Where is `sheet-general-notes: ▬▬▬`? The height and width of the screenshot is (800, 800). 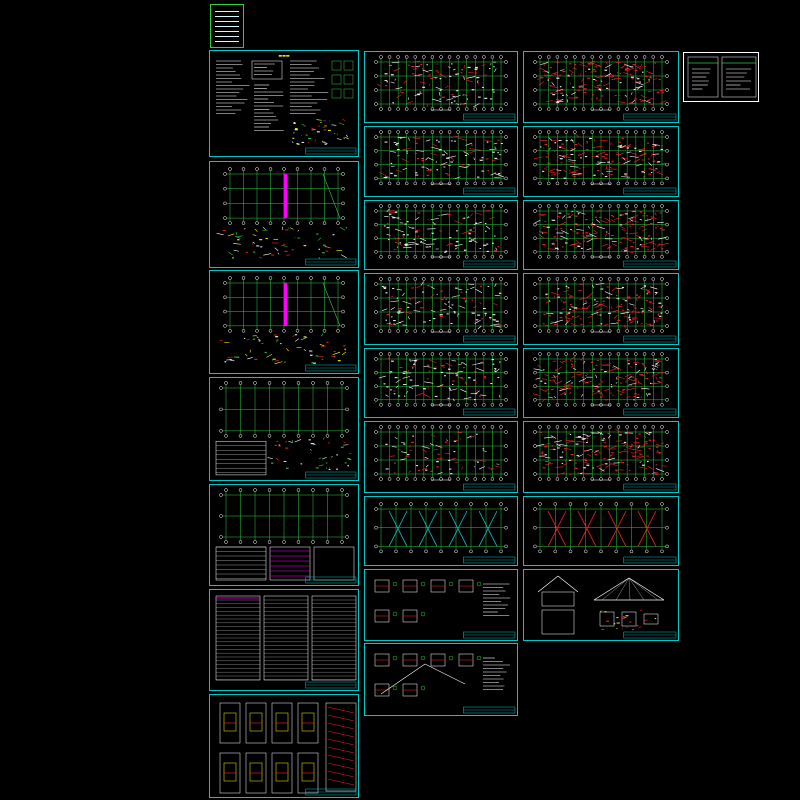
sheet-general-notes: ▬▬▬ is located at coordinates (284, 103).